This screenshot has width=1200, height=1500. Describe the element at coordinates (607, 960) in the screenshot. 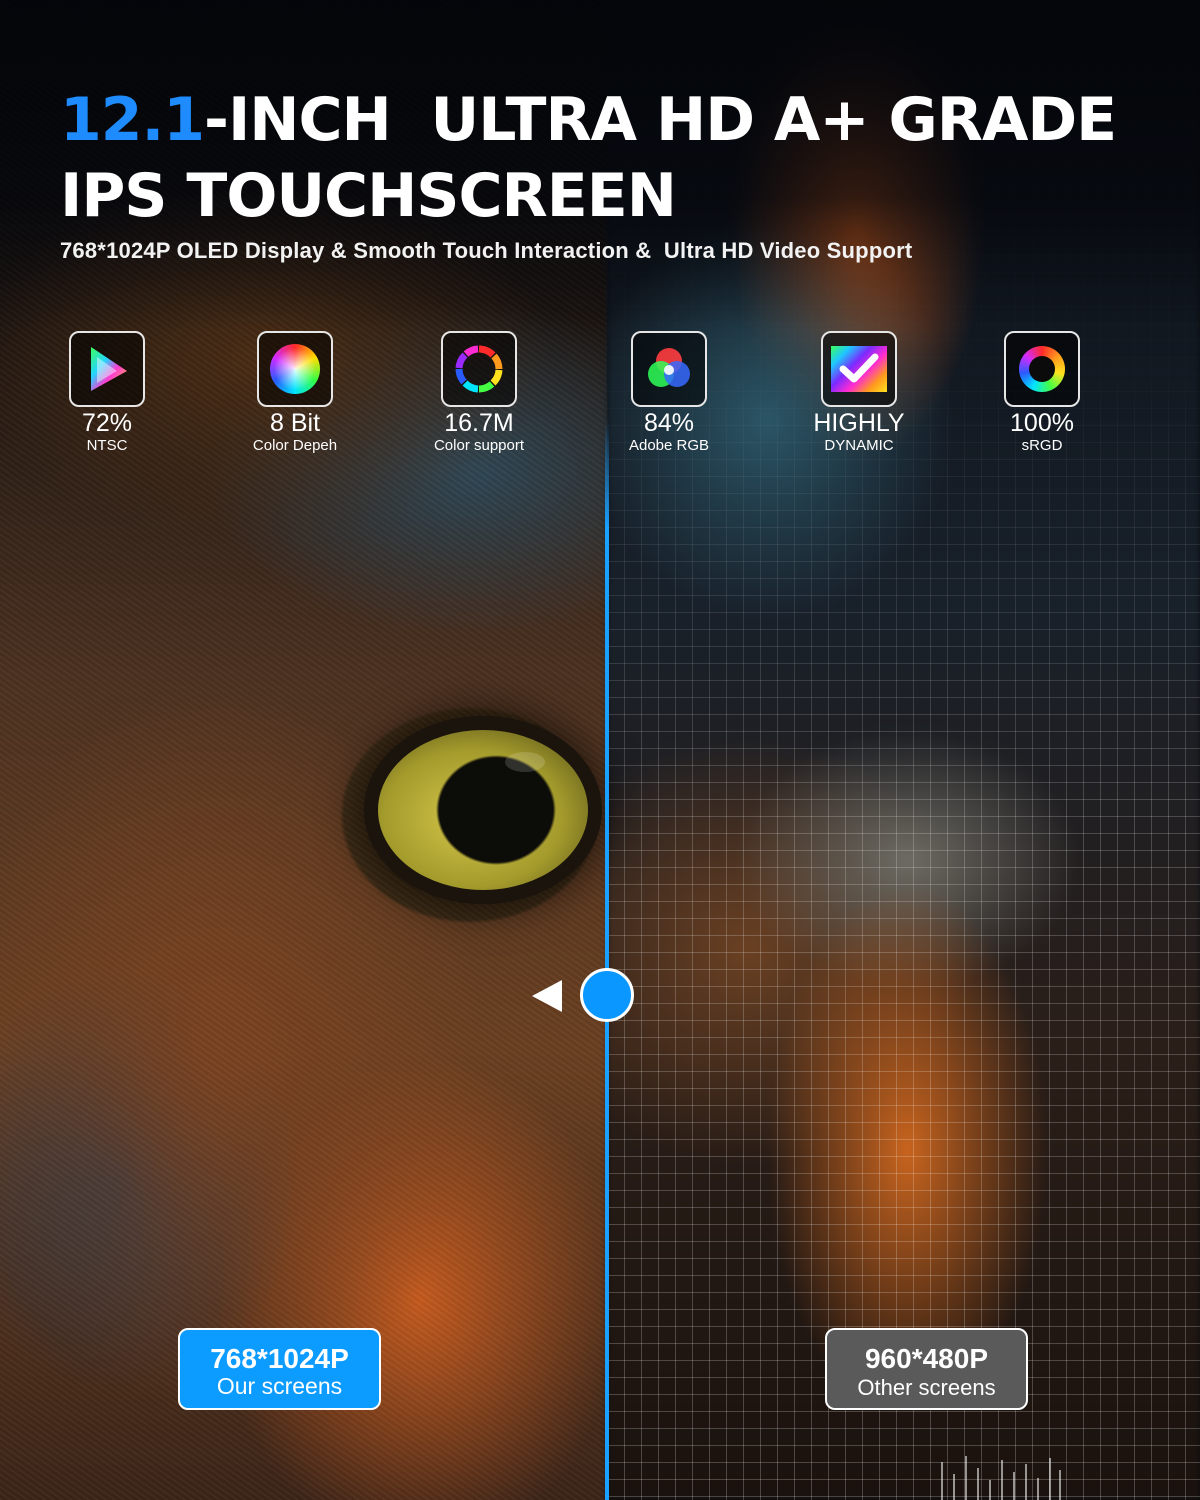

I see `comparison-divider` at that location.